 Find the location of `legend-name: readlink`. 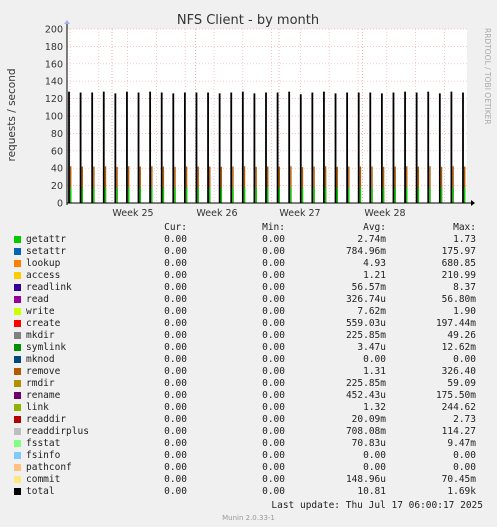

legend-name: readlink is located at coordinates (49, 287).